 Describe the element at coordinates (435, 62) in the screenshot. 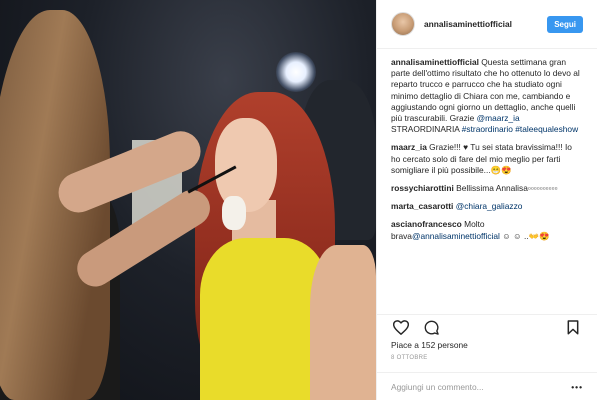

I see `comment-user: annalisaminettiofficial` at that location.